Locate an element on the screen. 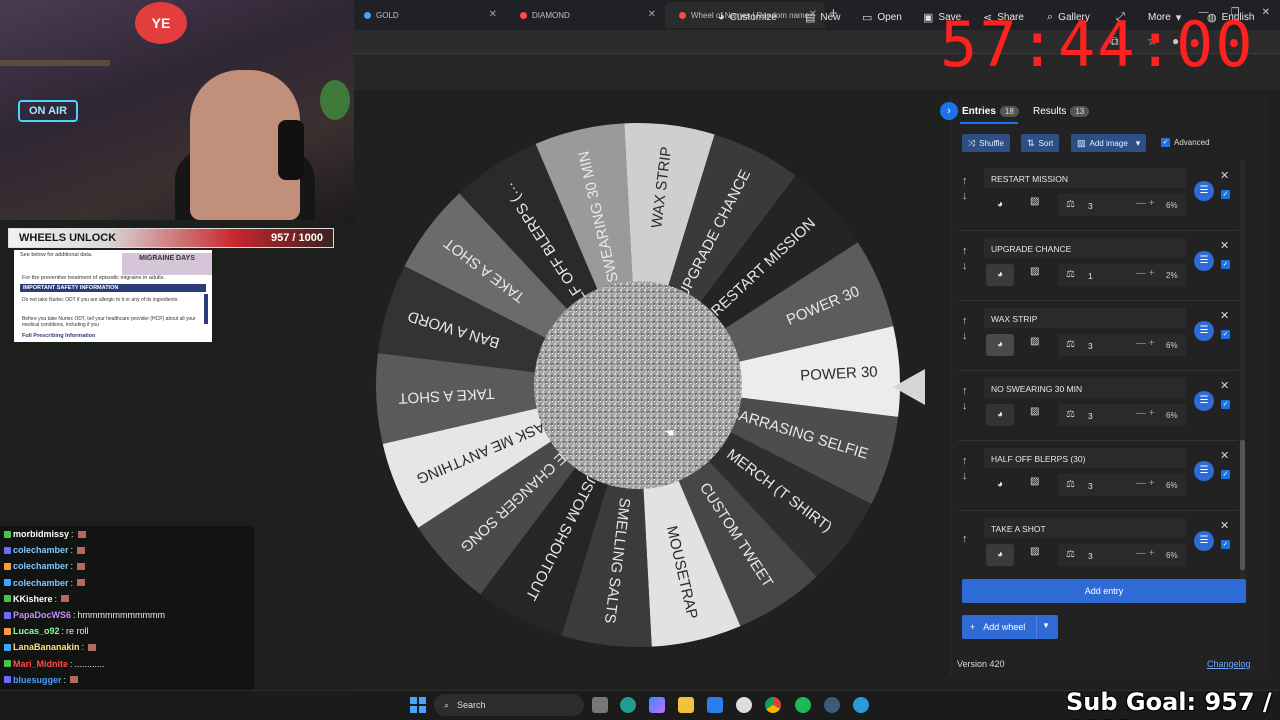 This screenshot has width=1280, height=720. chevron-down-icon: ▼ is located at coordinates (1046, 625).